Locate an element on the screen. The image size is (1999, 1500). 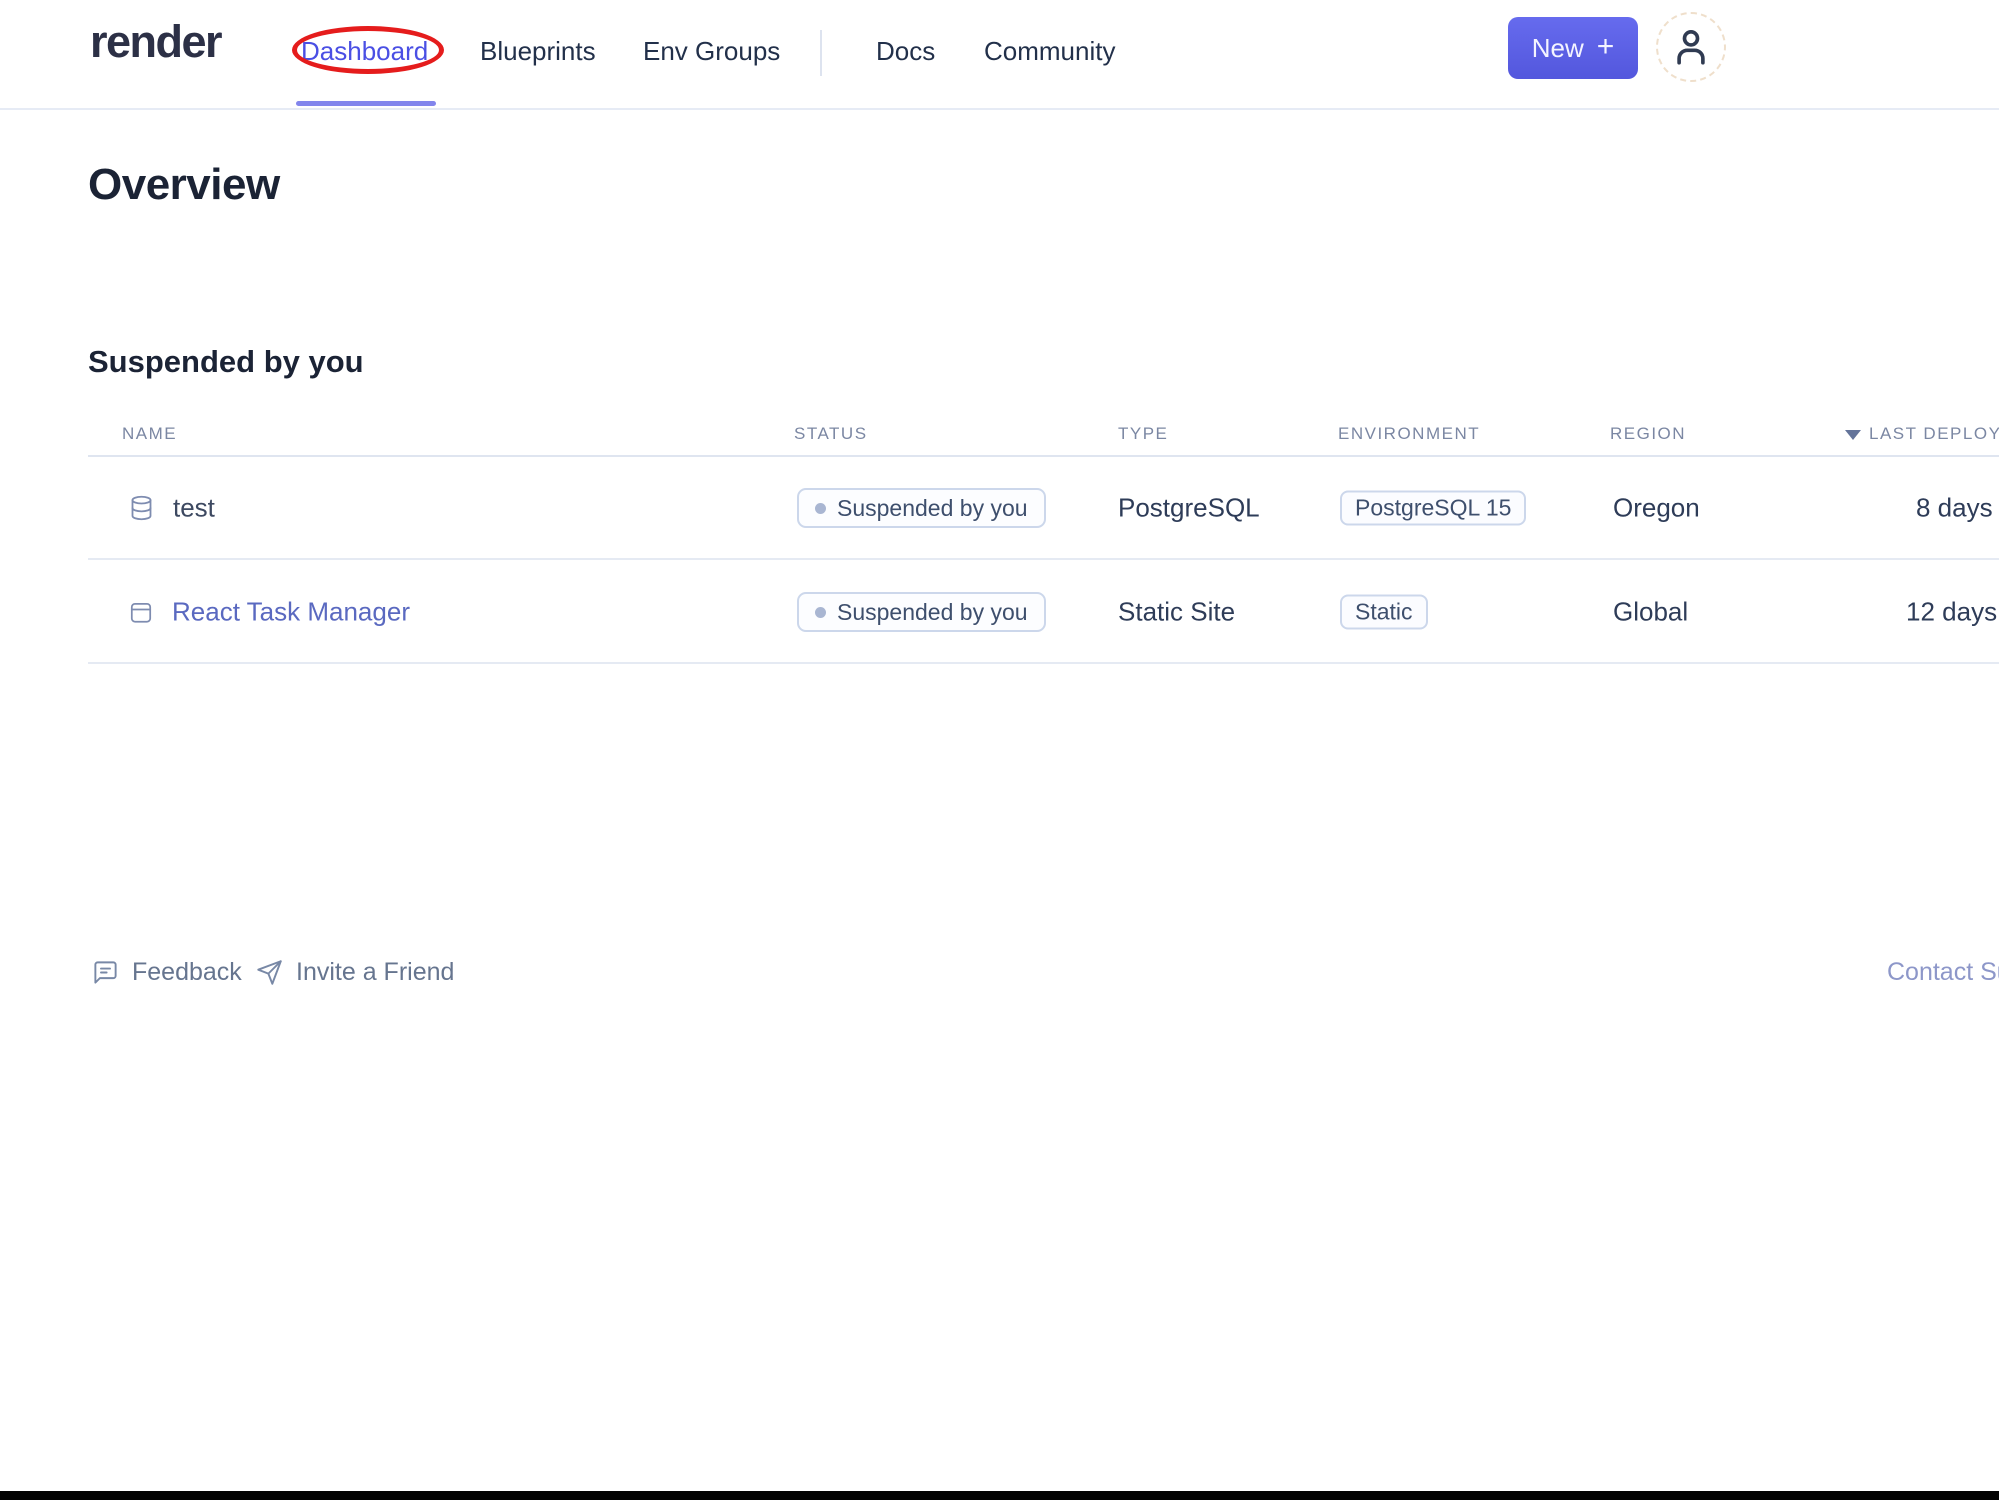
environment-badge: Static is located at coordinates (1384, 612).